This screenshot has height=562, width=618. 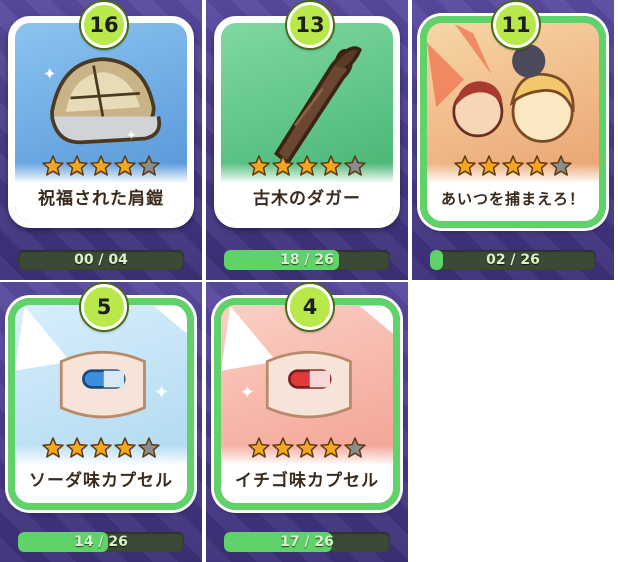 I want to click on progress-bar: 18 / 26, so click(x=307, y=260).